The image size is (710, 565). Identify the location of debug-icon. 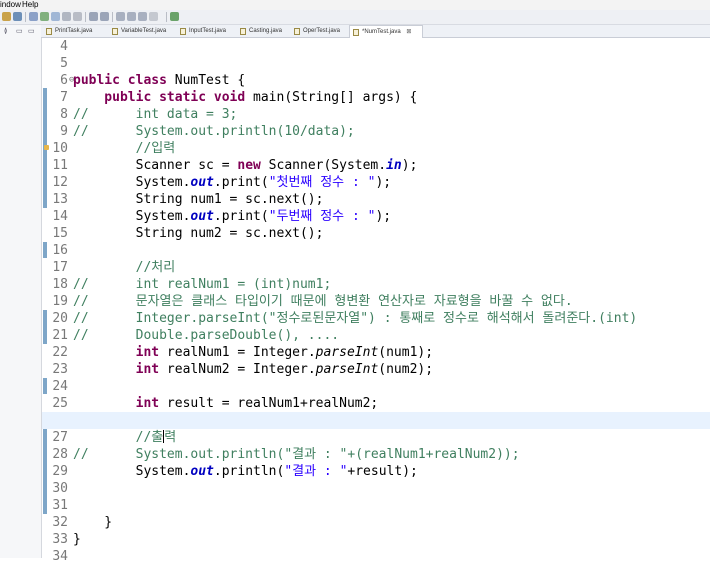
(44, 16).